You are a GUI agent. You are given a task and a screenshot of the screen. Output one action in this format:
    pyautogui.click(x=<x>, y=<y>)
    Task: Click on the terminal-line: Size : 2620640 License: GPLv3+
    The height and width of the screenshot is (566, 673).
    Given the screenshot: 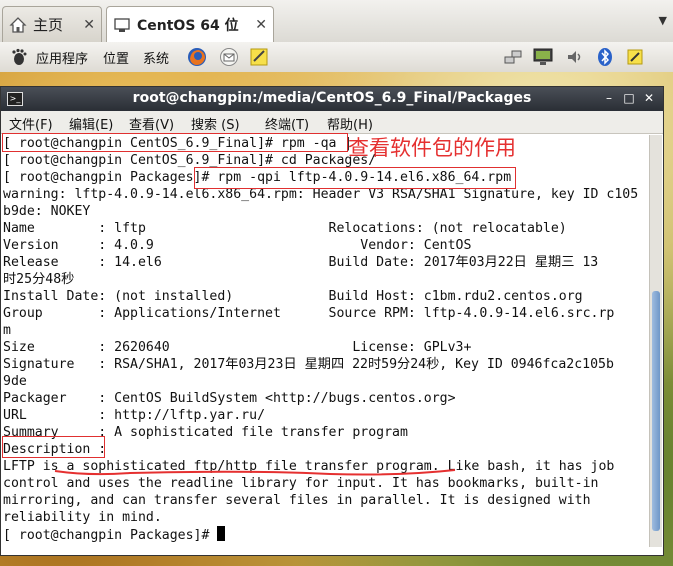 What is the action you would take?
    pyautogui.click(x=237, y=347)
    